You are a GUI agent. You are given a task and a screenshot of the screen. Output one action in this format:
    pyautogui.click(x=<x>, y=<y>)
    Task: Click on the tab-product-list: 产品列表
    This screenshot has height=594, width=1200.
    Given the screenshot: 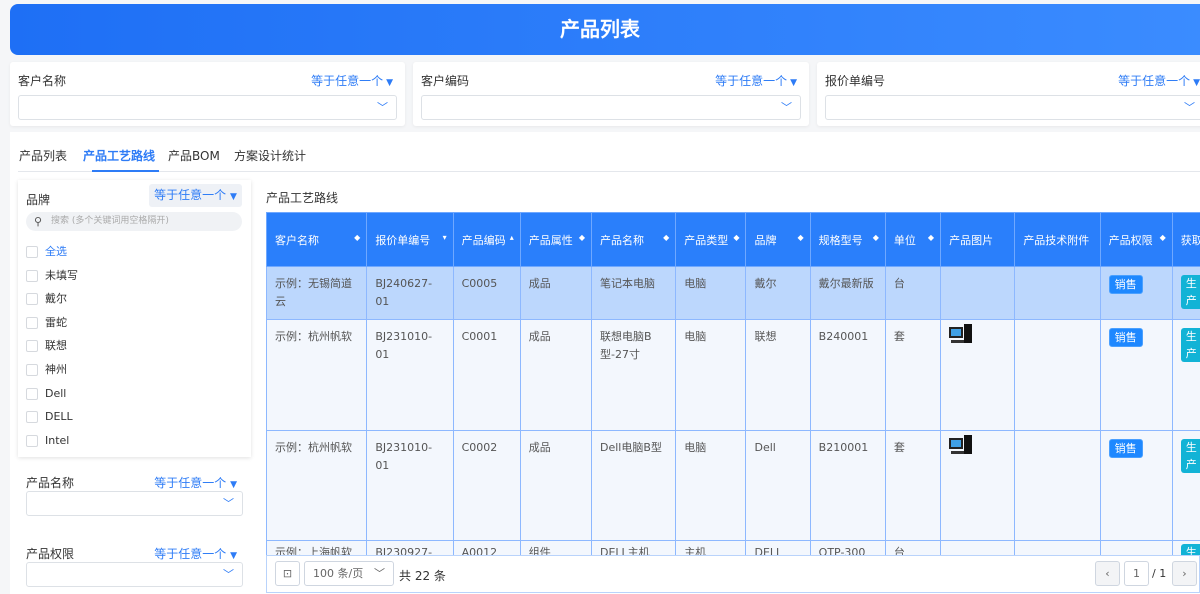 What is the action you would take?
    pyautogui.click(x=43, y=155)
    